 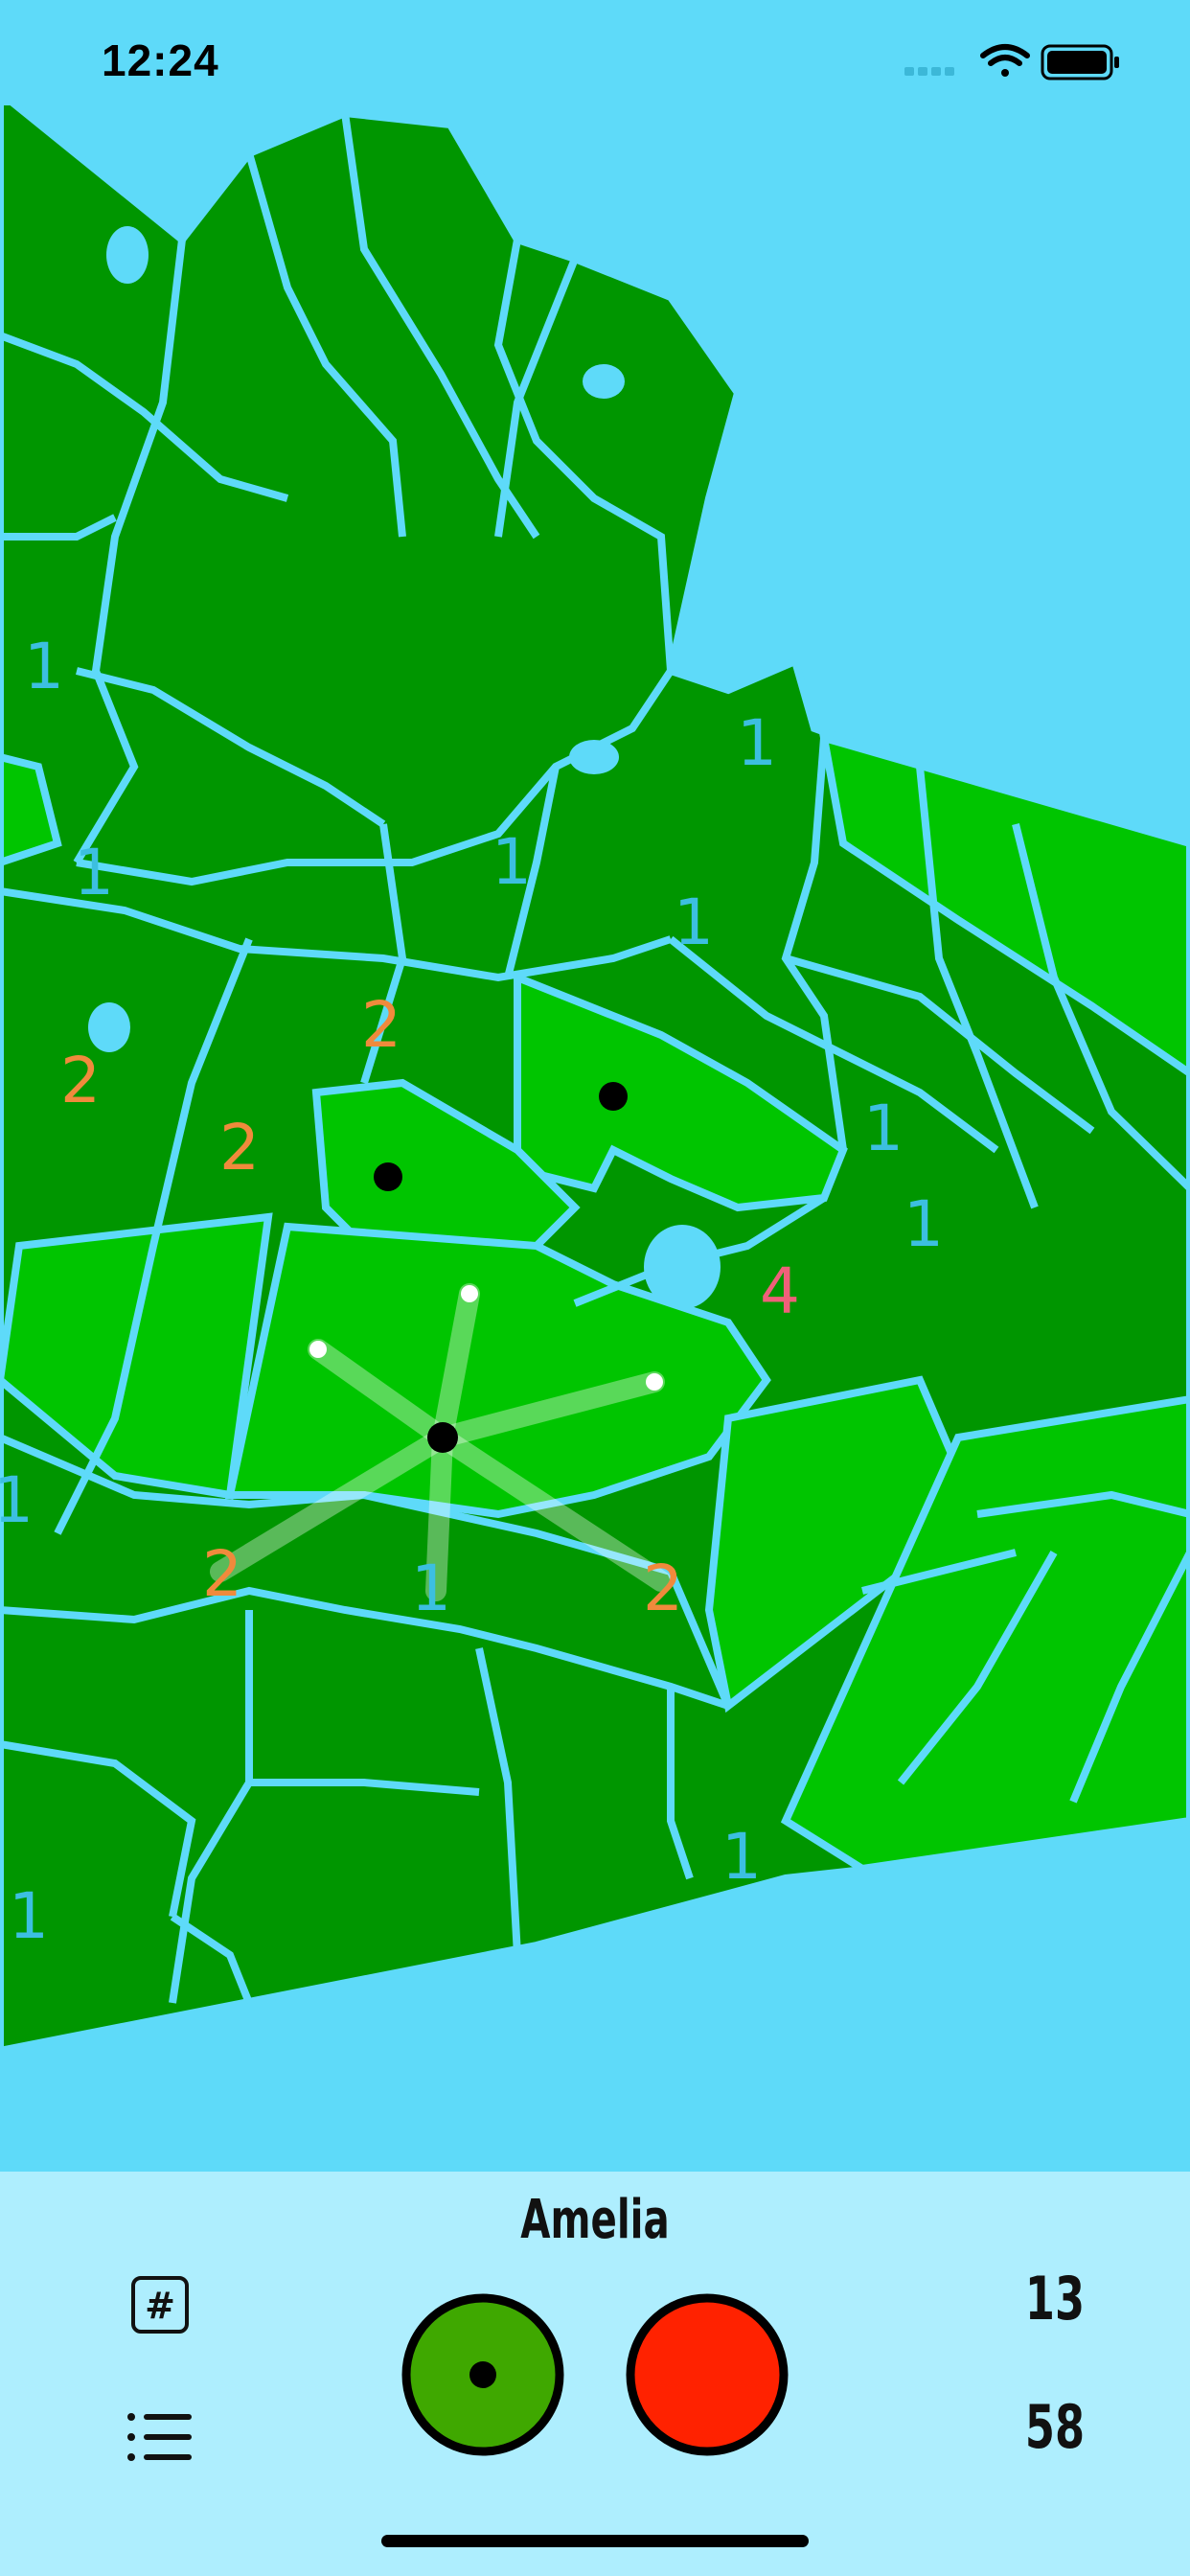 I want to click on battery-icon, so click(x=1080, y=62).